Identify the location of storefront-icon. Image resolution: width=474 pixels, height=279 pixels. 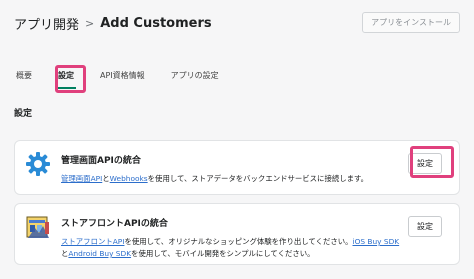
(37, 227).